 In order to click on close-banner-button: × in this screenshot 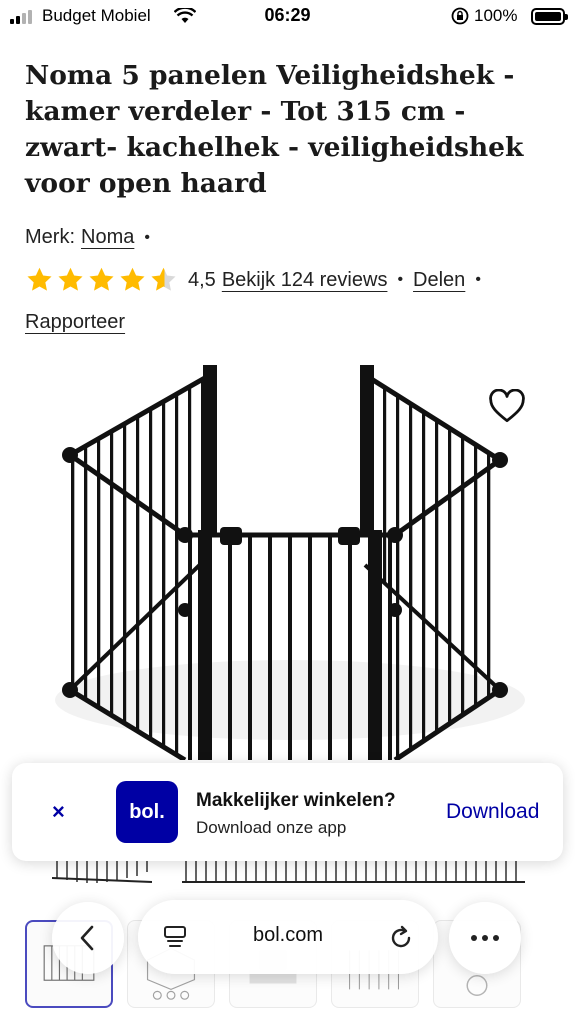, I will do `click(58, 812)`.